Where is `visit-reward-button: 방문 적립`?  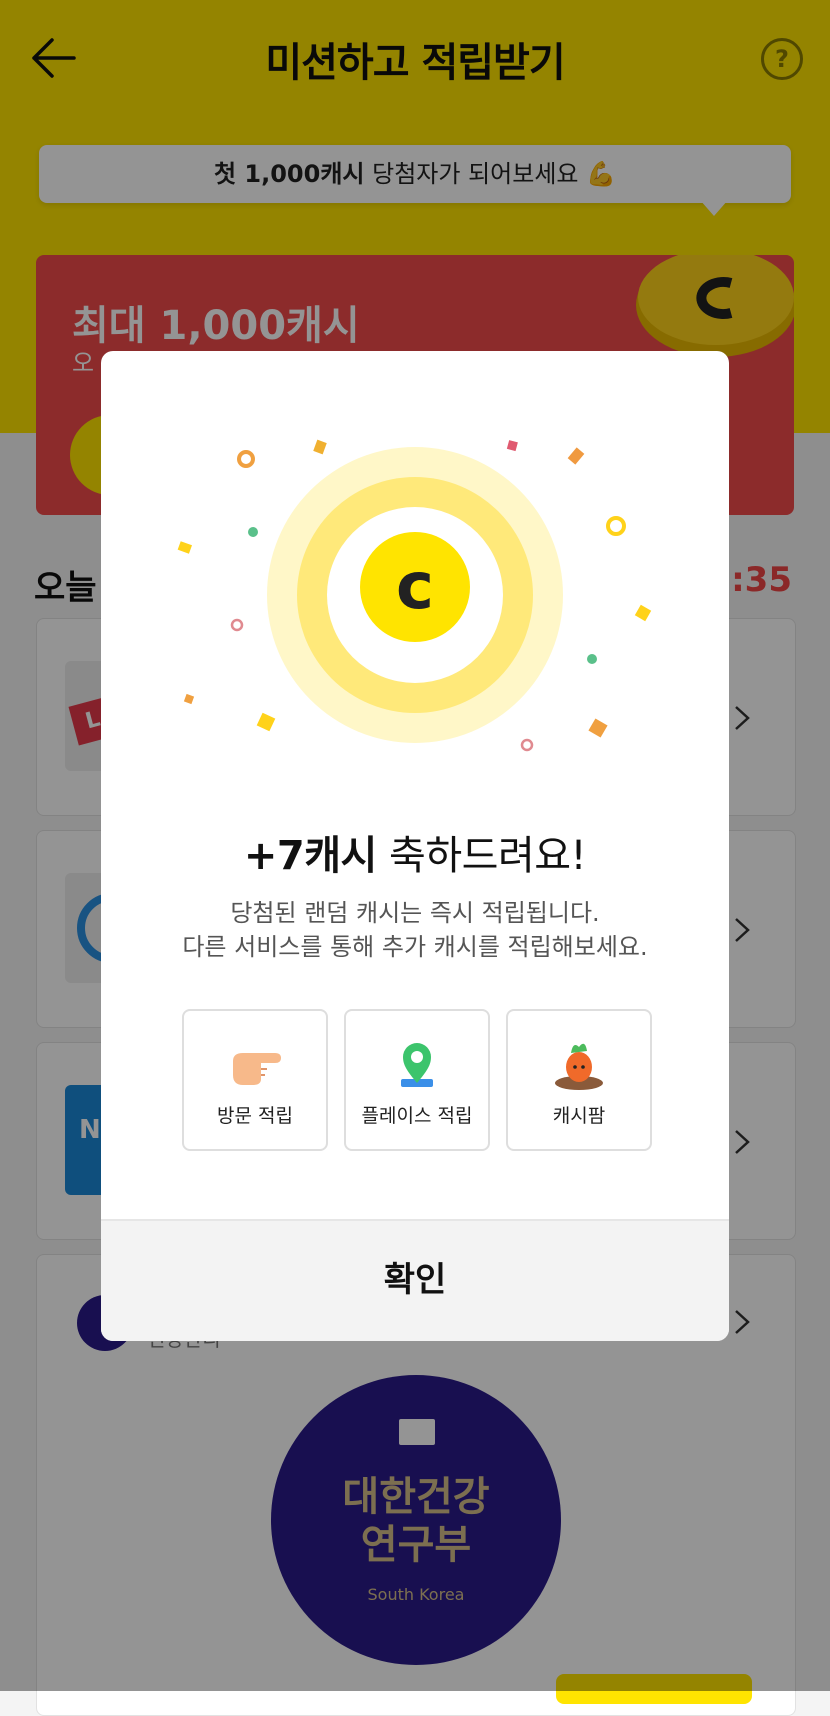
visit-reward-button: 방문 적립 is located at coordinates (255, 1080).